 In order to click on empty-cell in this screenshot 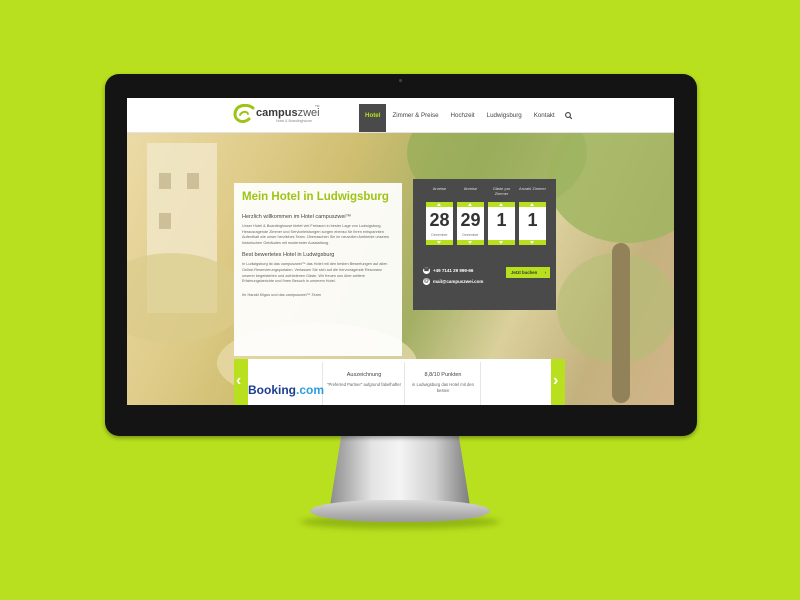, I will do `click(516, 383)`.